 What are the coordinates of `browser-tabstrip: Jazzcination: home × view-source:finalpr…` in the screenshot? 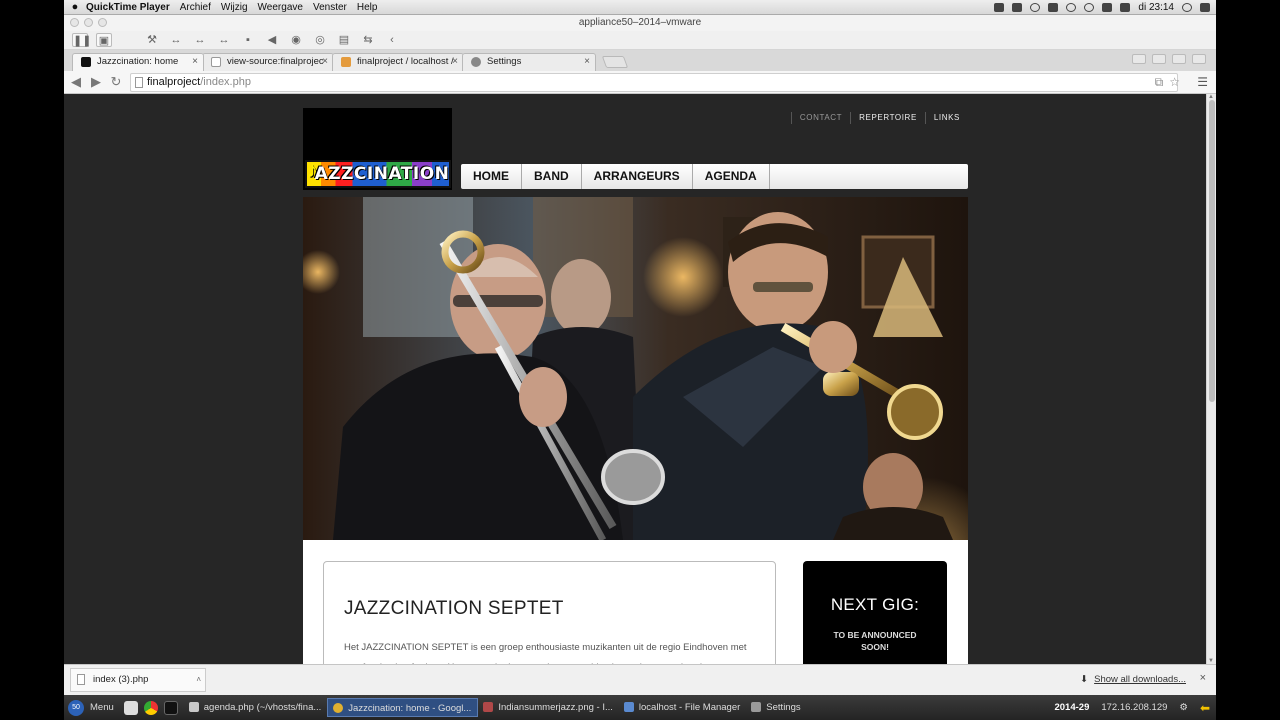 It's located at (640, 60).